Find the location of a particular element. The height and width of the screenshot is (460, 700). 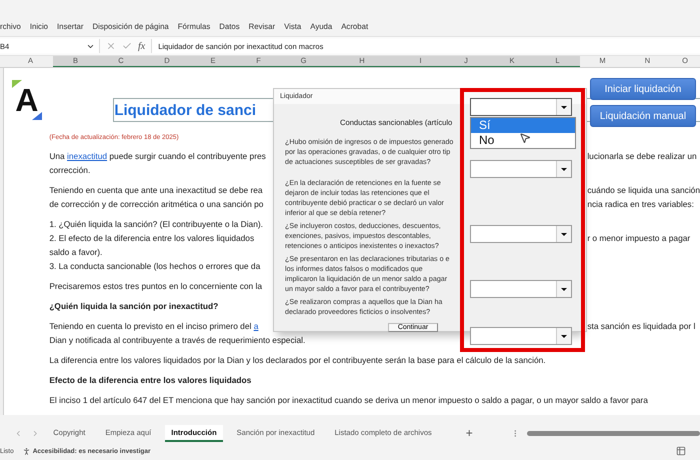

paragraph-text: sta sanción es liquidada por l is located at coordinates (641, 326).